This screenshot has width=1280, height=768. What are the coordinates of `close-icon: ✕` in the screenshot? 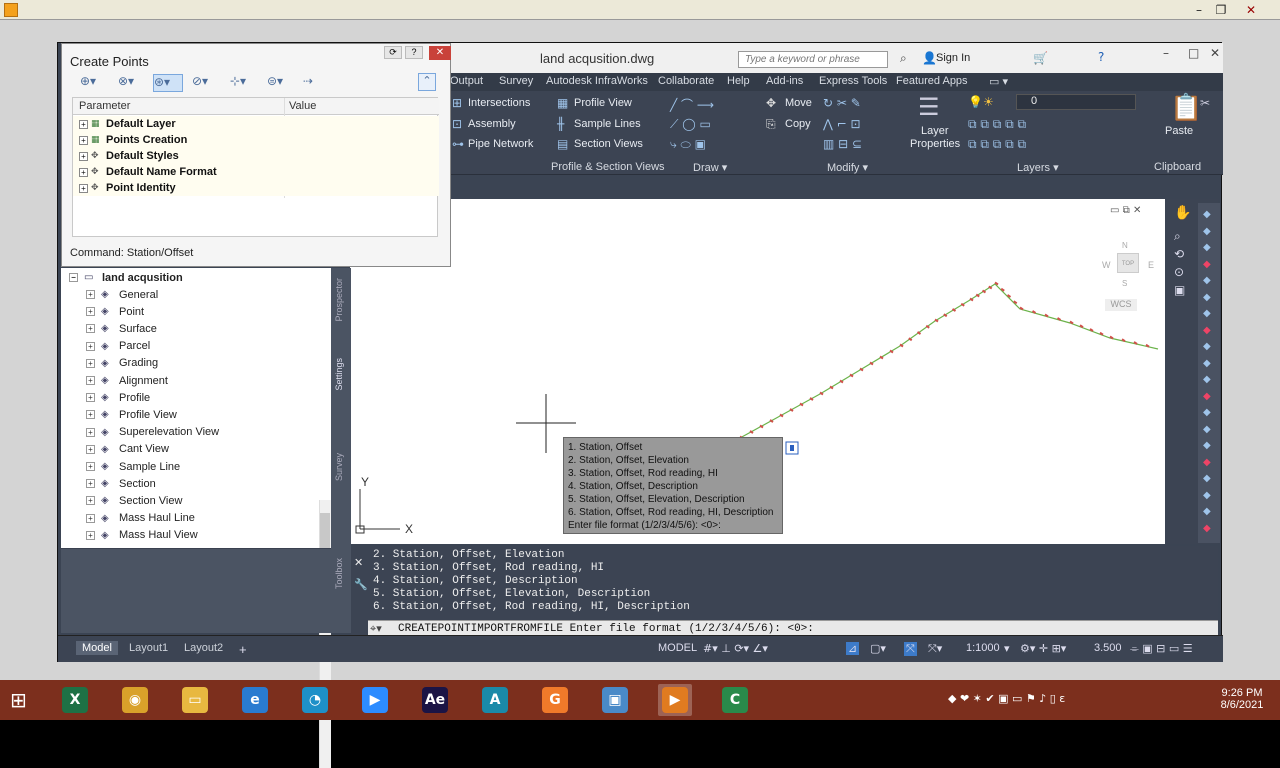 It's located at (1251, 10).